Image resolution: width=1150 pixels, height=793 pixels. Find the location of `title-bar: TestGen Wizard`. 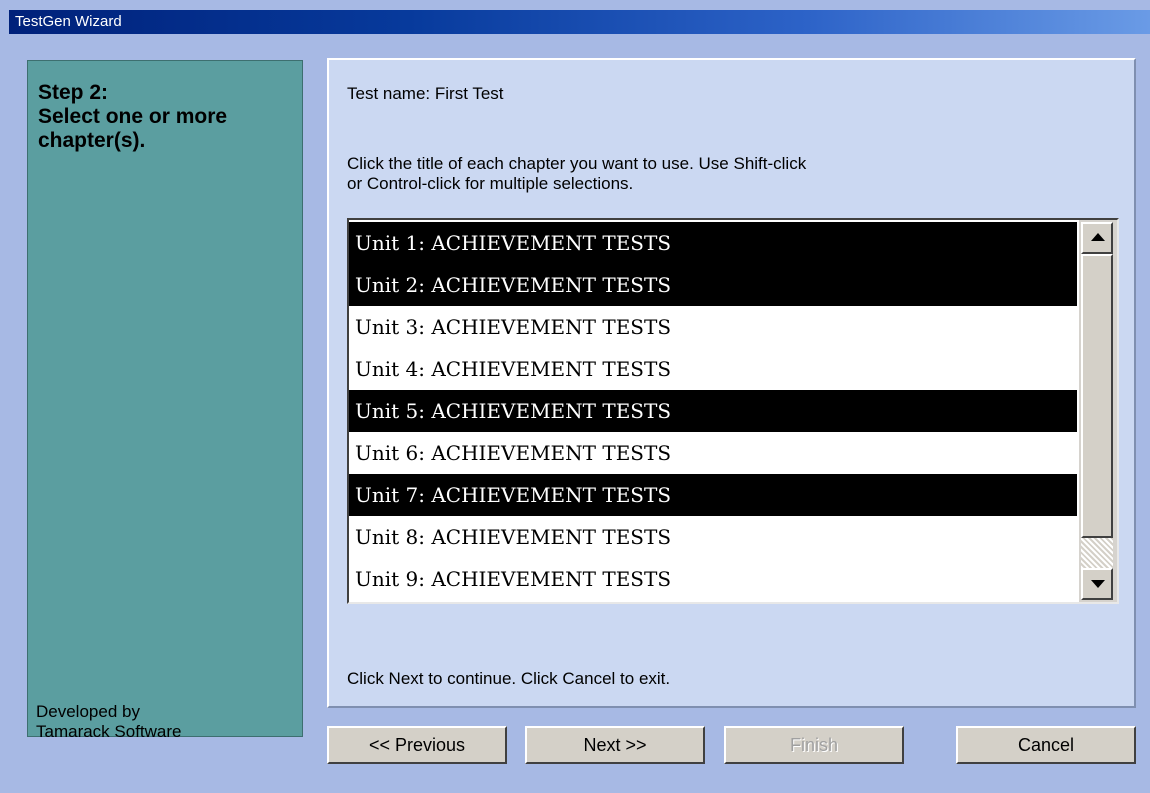

title-bar: TestGen Wizard is located at coordinates (579, 22).